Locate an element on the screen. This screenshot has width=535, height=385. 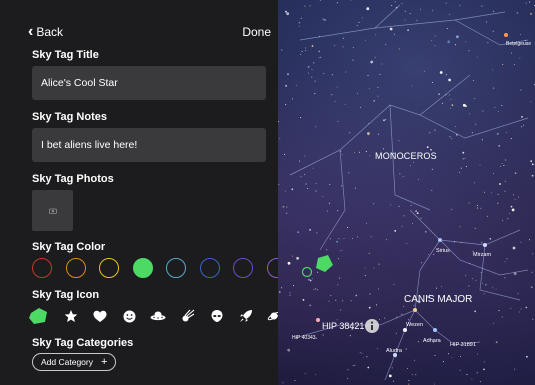
add-photo-button is located at coordinates (52, 210).